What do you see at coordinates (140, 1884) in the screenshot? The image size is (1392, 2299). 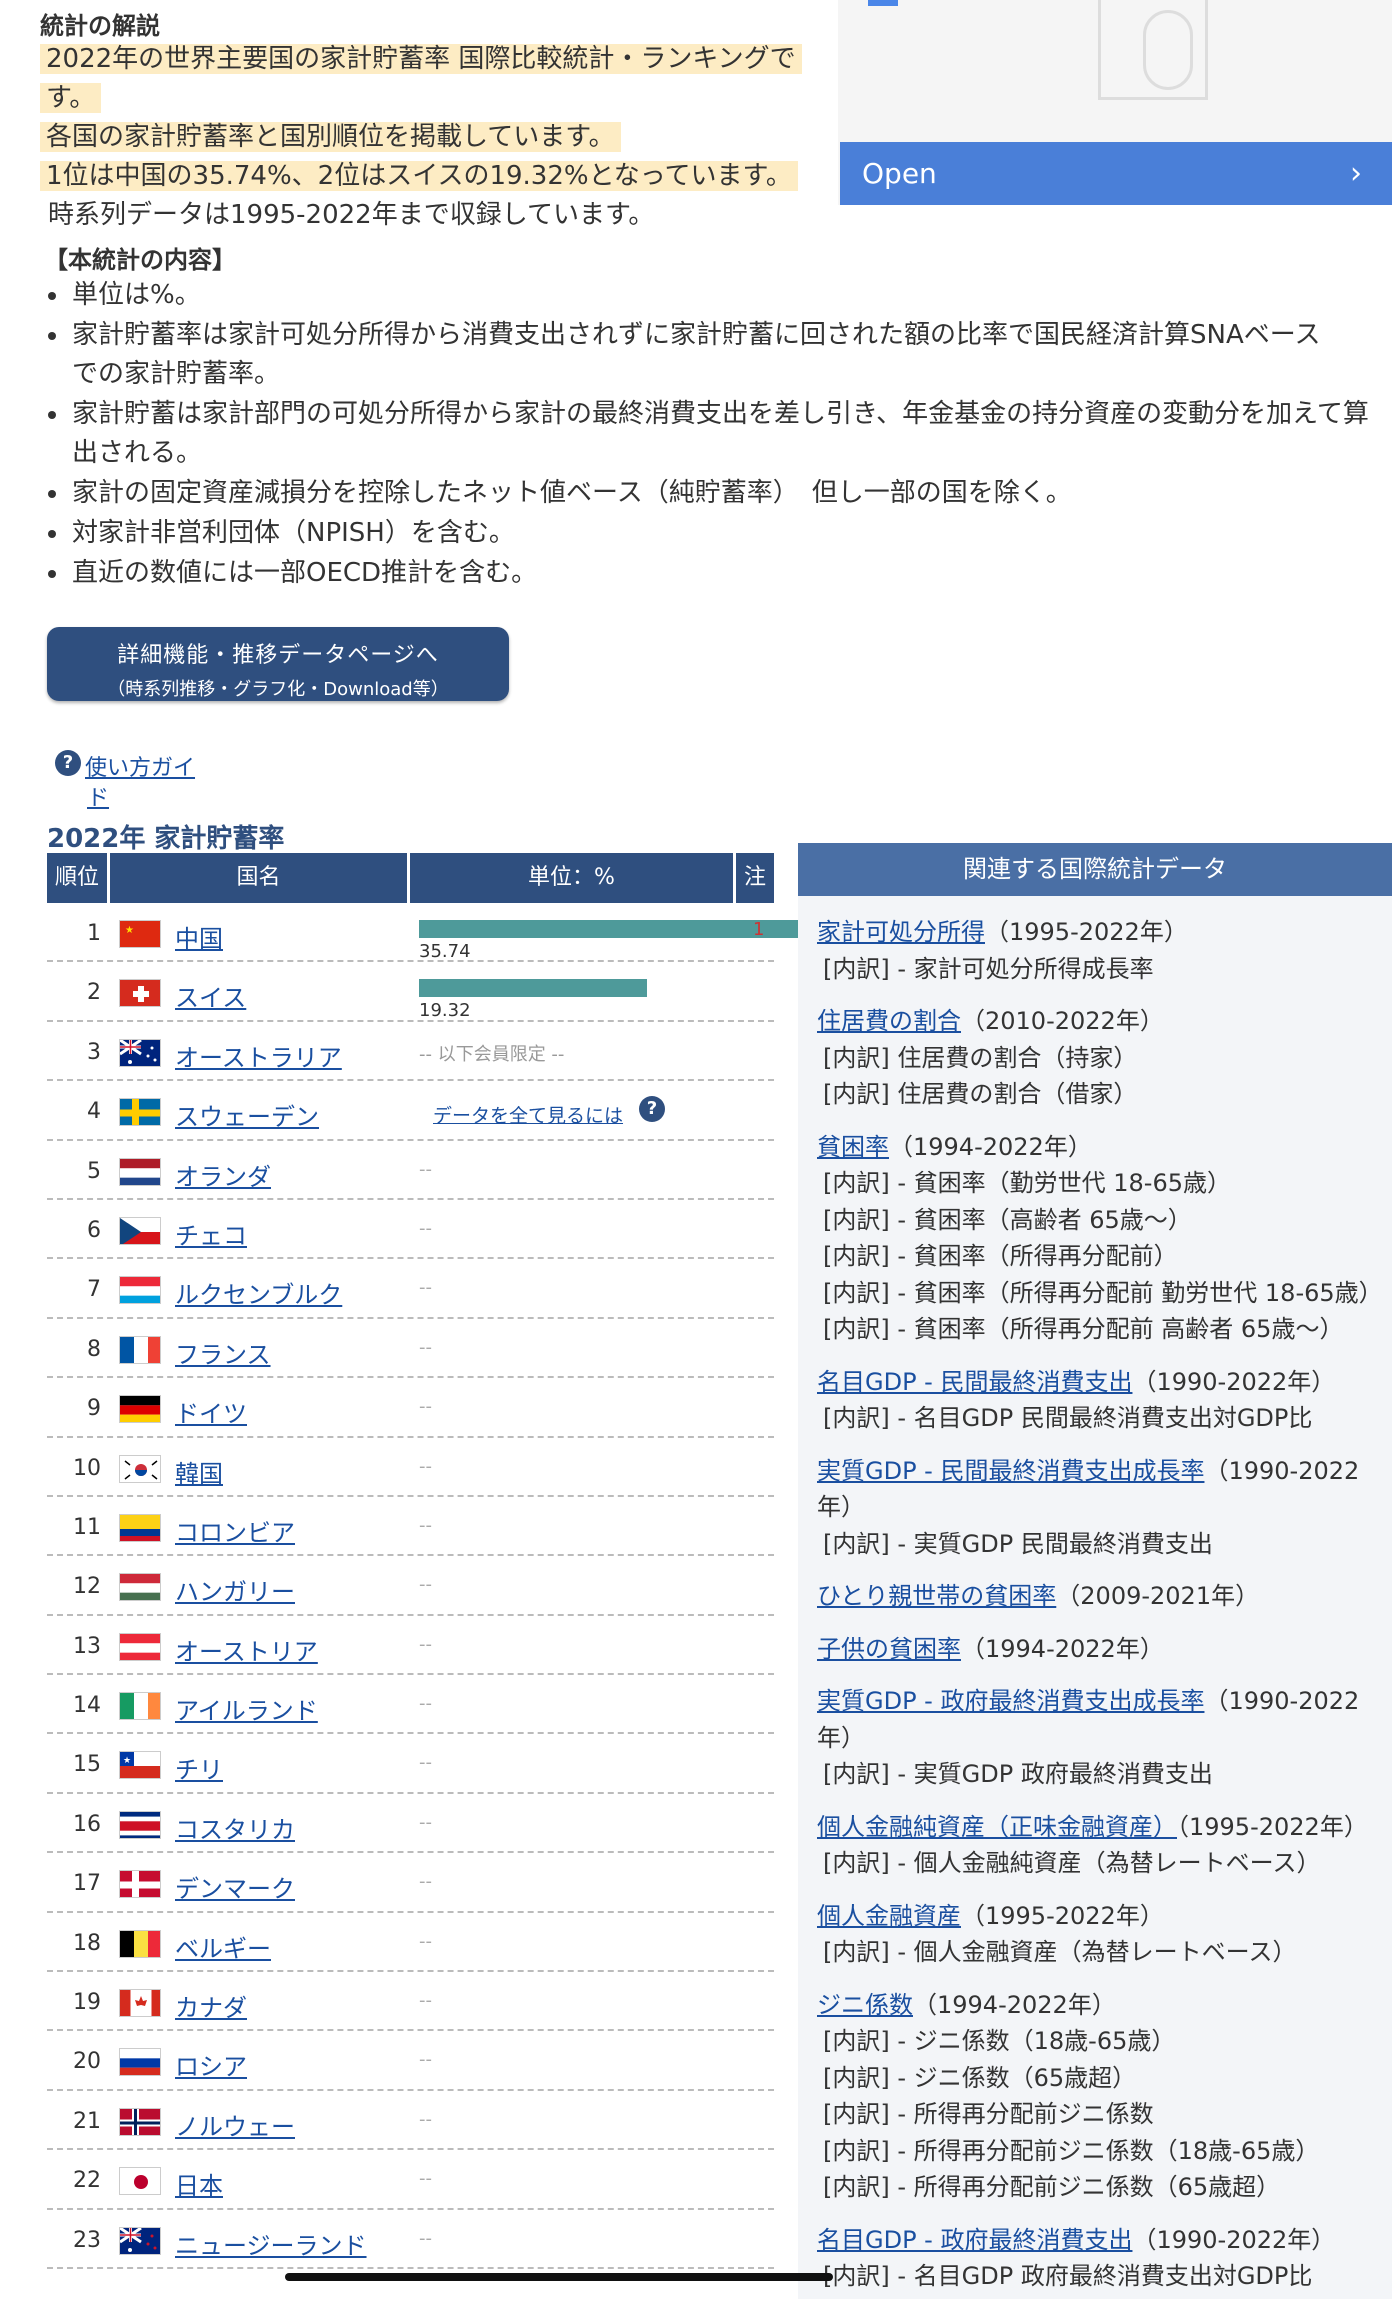 I see `dk-flag-icon` at bounding box center [140, 1884].